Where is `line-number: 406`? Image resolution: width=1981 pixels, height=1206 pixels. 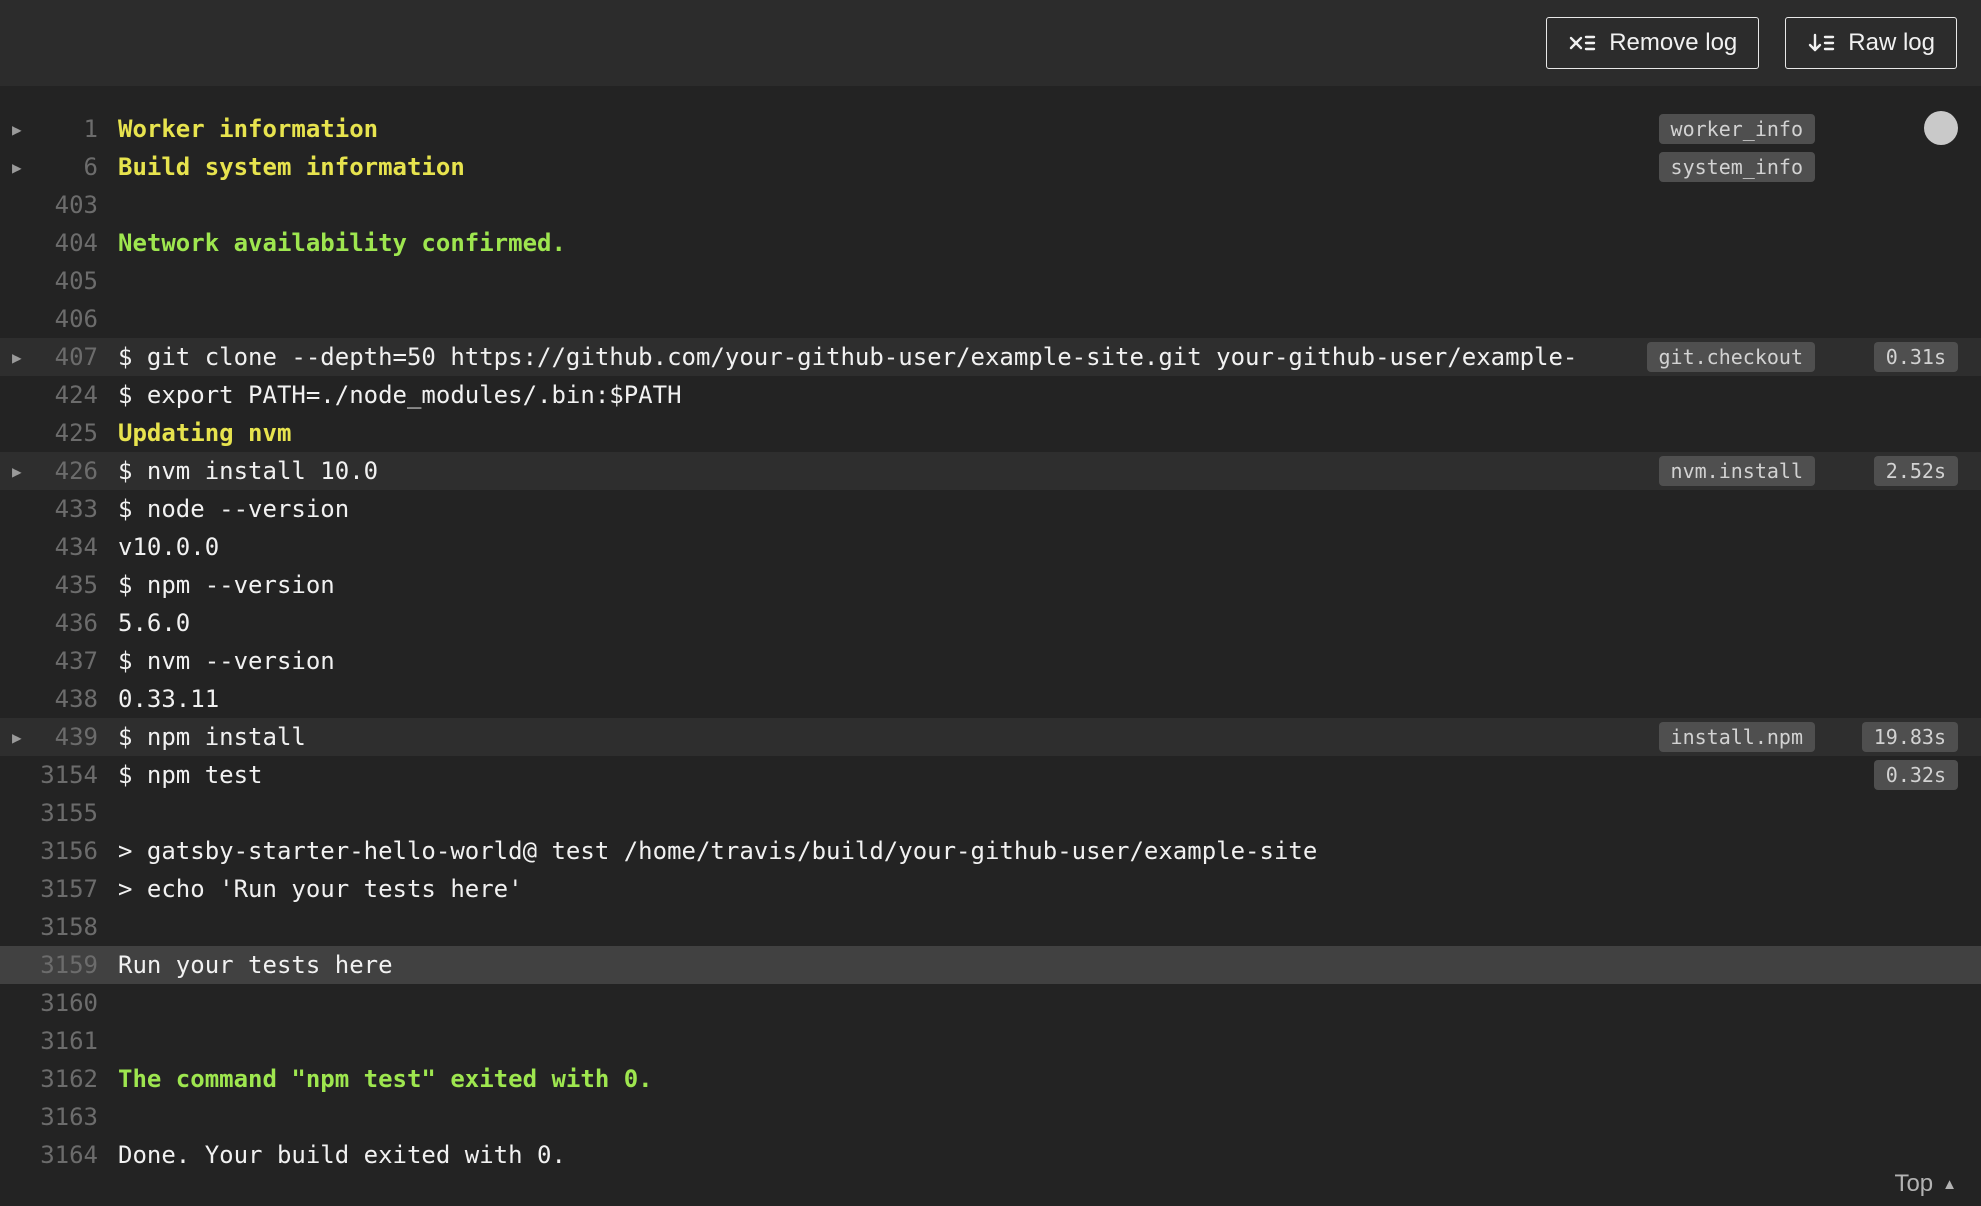
line-number: 406 is located at coordinates (67, 319).